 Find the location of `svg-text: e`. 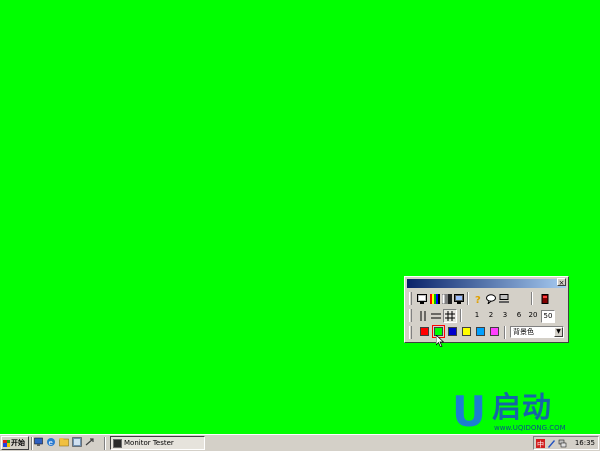

svg-text: e is located at coordinates (51, 443).